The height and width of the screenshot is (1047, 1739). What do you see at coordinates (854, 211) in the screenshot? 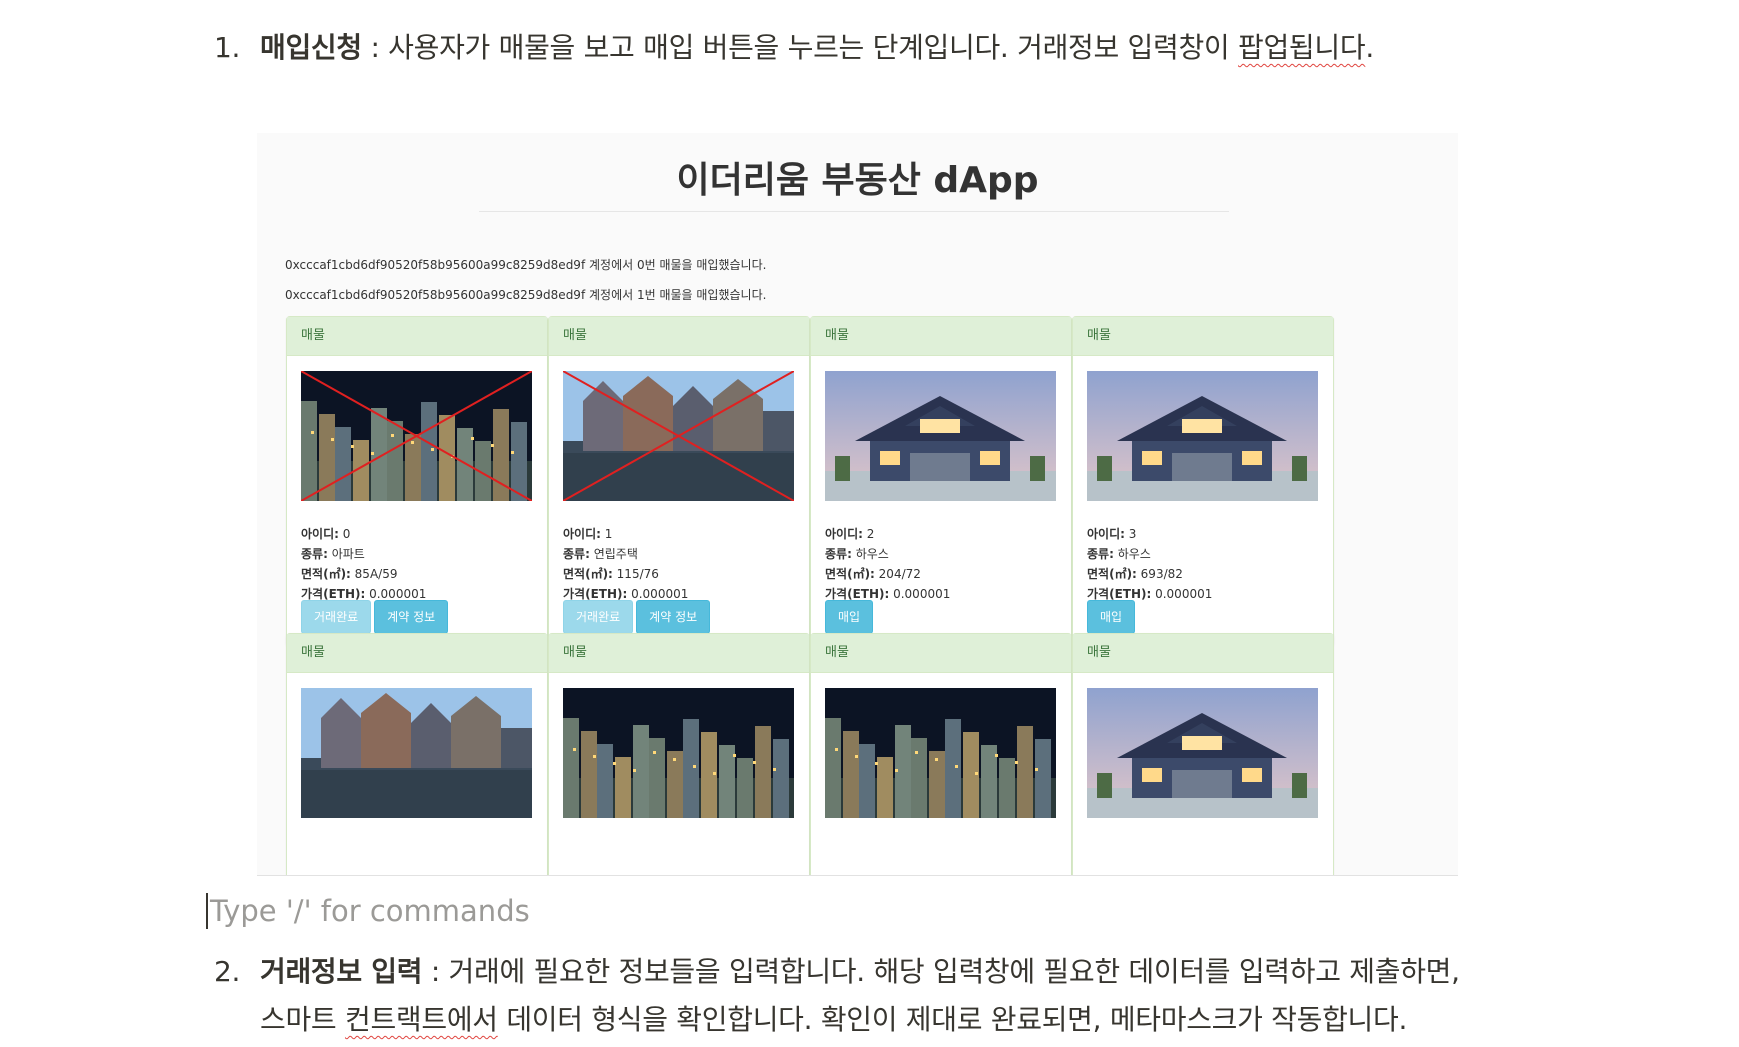
I see `title-divider` at bounding box center [854, 211].